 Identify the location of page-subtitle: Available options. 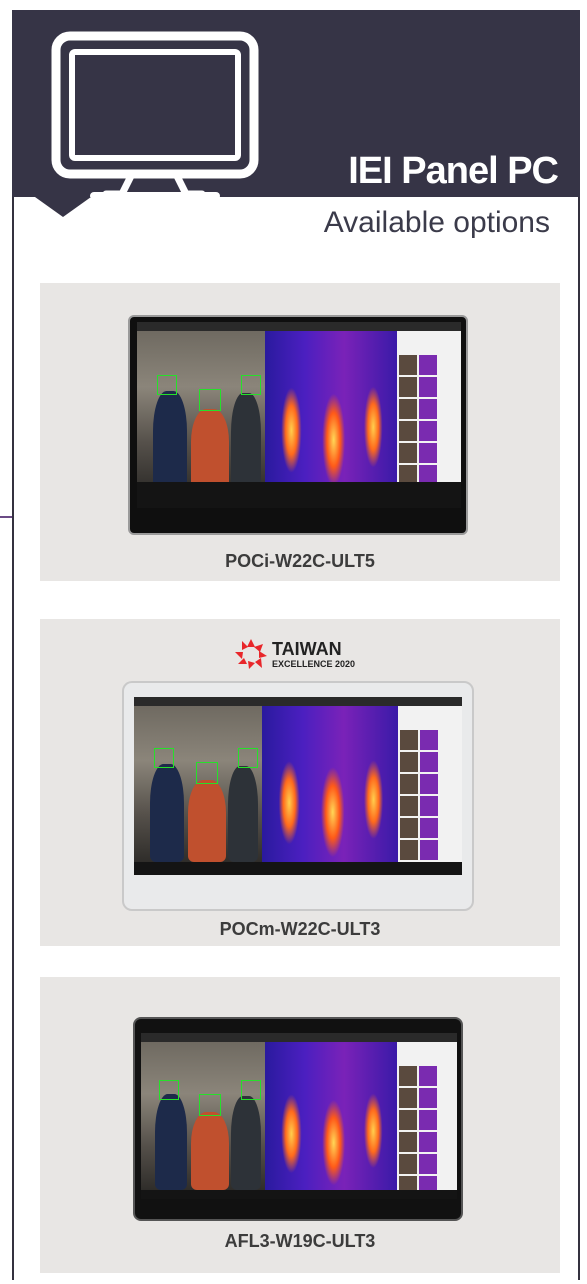
(436, 222).